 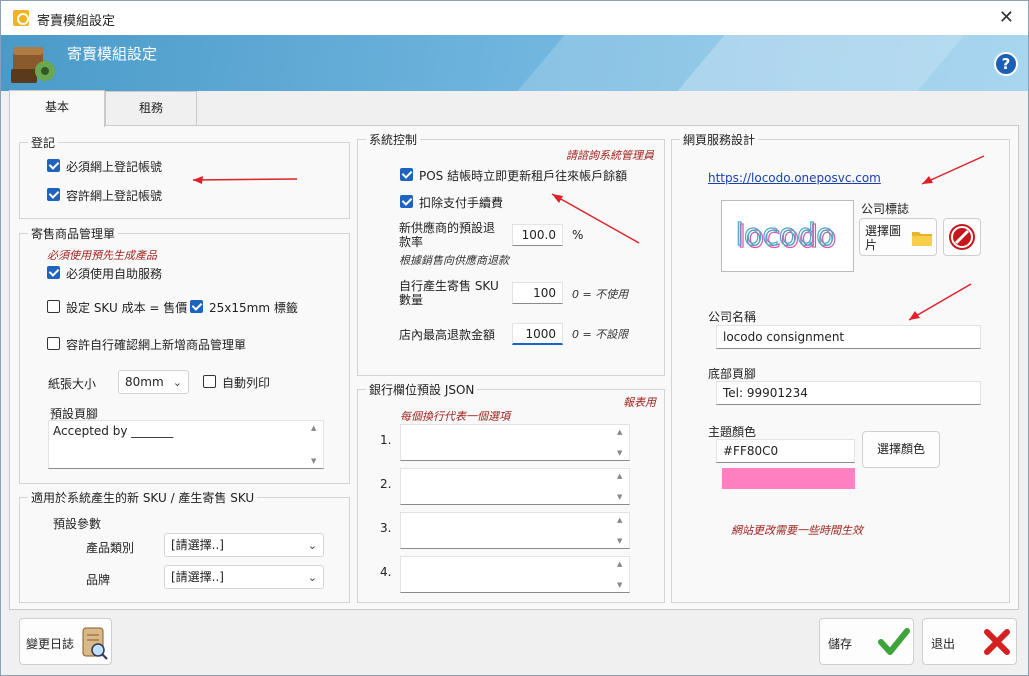 What do you see at coordinates (43, 142) in the screenshot?
I see `registration-group-title: 登記` at bounding box center [43, 142].